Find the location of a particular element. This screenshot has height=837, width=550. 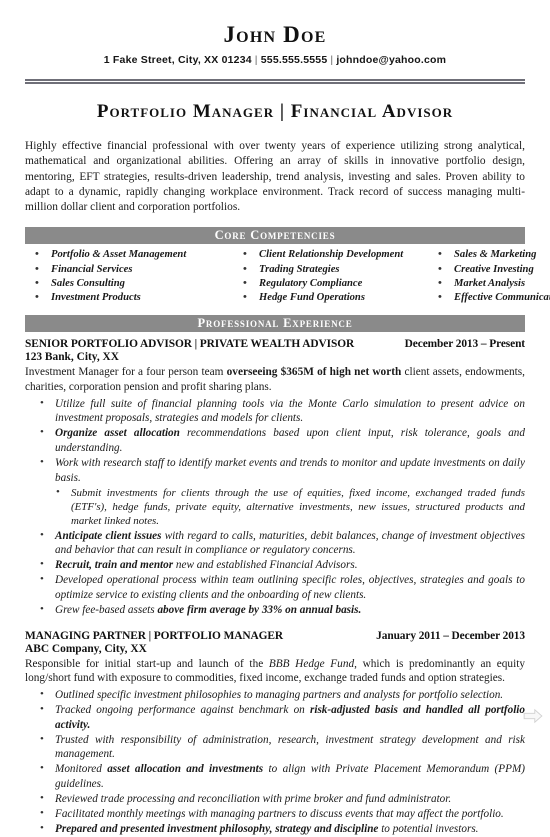

competency-label: Client Relationship Development is located at coordinates (331, 255).